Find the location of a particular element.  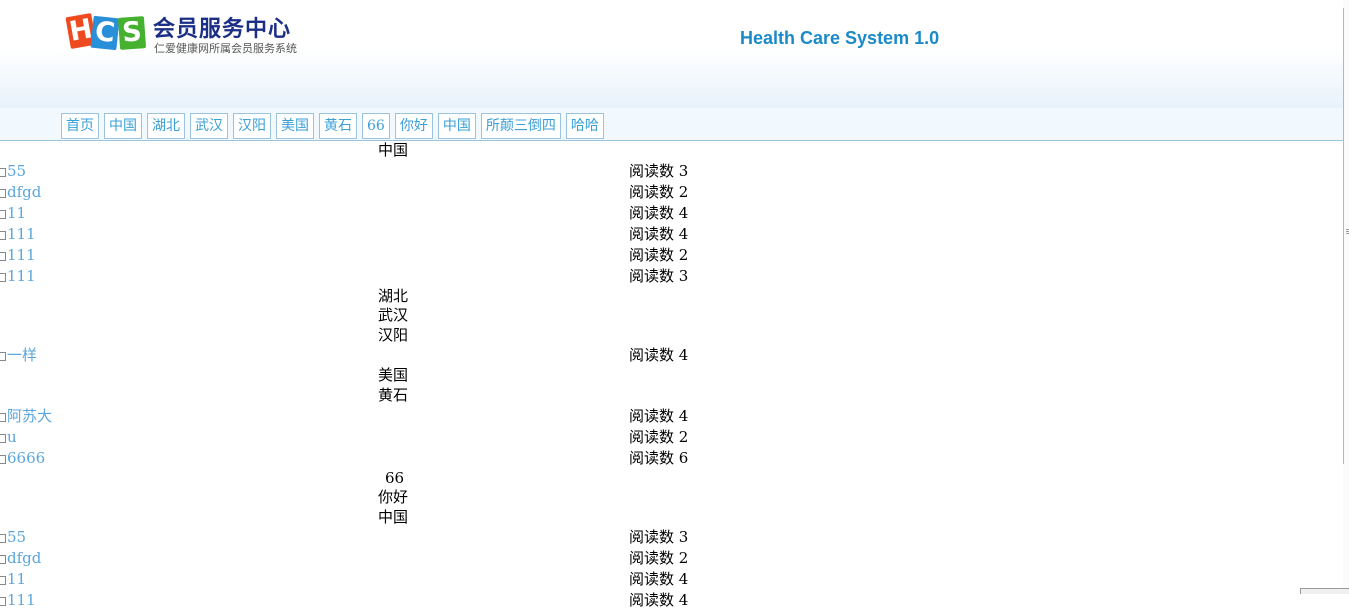

category-heading: 美国 is located at coordinates (393, 375).